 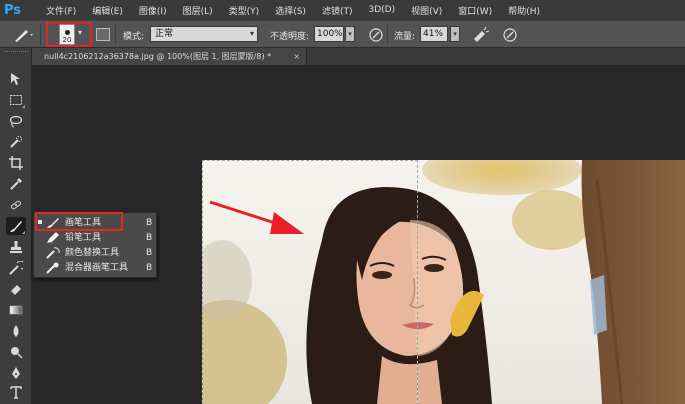 I want to click on options-bar: 20 ▾ 模式: 正常 ▾ 不透明度: 100% ▾ 流量: 41% ▾, so click(x=342, y=34).